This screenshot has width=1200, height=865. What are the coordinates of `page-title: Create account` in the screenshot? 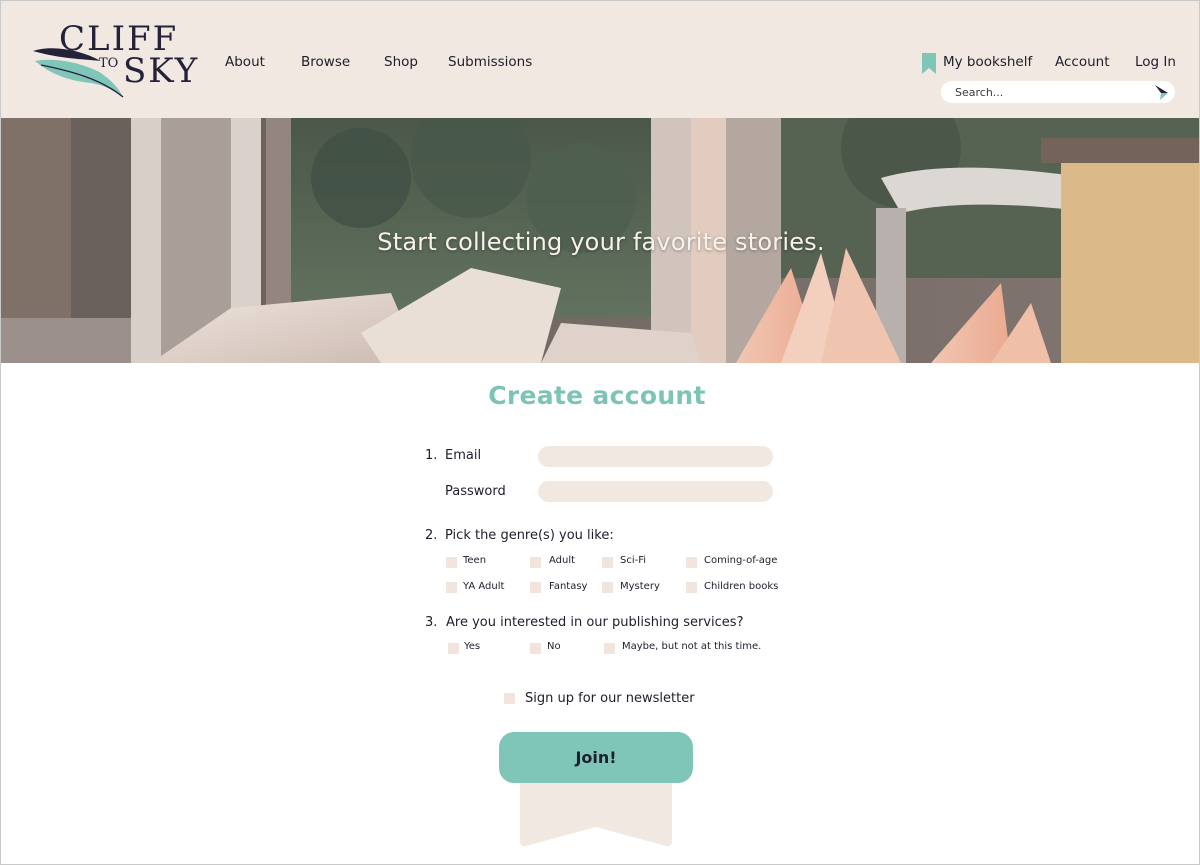 It's located at (597, 395).